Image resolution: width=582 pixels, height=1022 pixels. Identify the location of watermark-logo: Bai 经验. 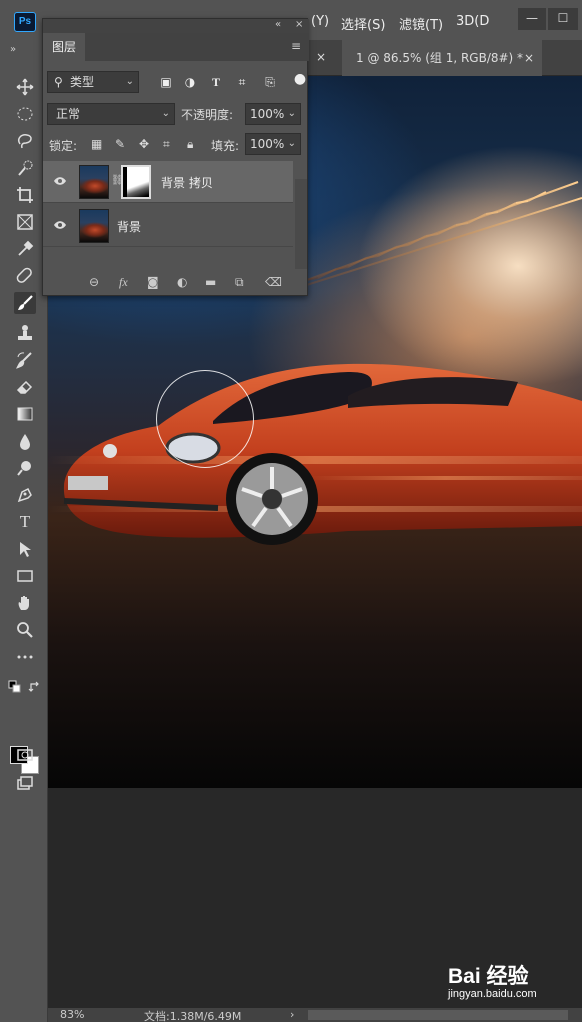
(488, 976).